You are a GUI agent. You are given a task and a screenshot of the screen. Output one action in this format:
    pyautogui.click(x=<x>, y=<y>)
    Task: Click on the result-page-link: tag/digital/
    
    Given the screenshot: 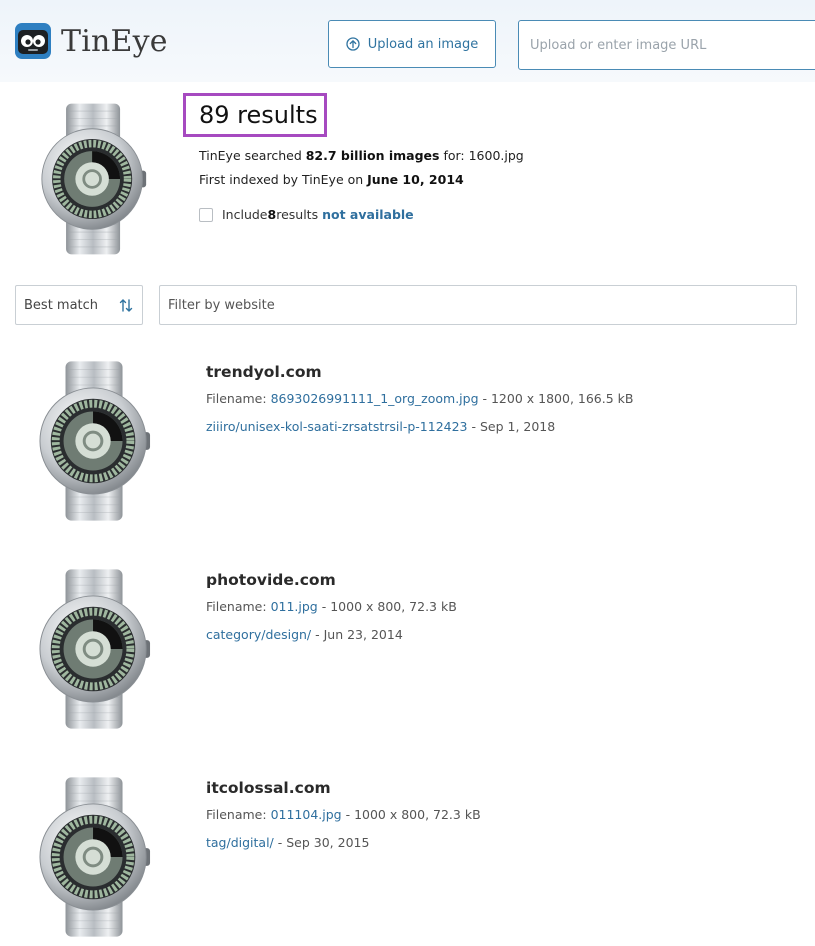 What is the action you would take?
    pyautogui.click(x=240, y=842)
    